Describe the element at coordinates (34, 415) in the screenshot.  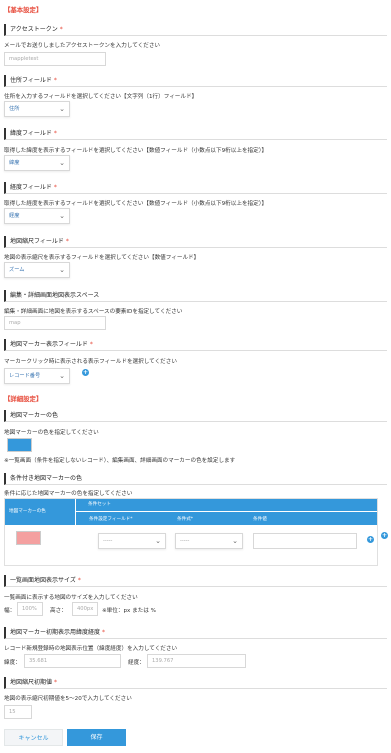
I see `marker-color-label: 地図マーカーの色` at that location.